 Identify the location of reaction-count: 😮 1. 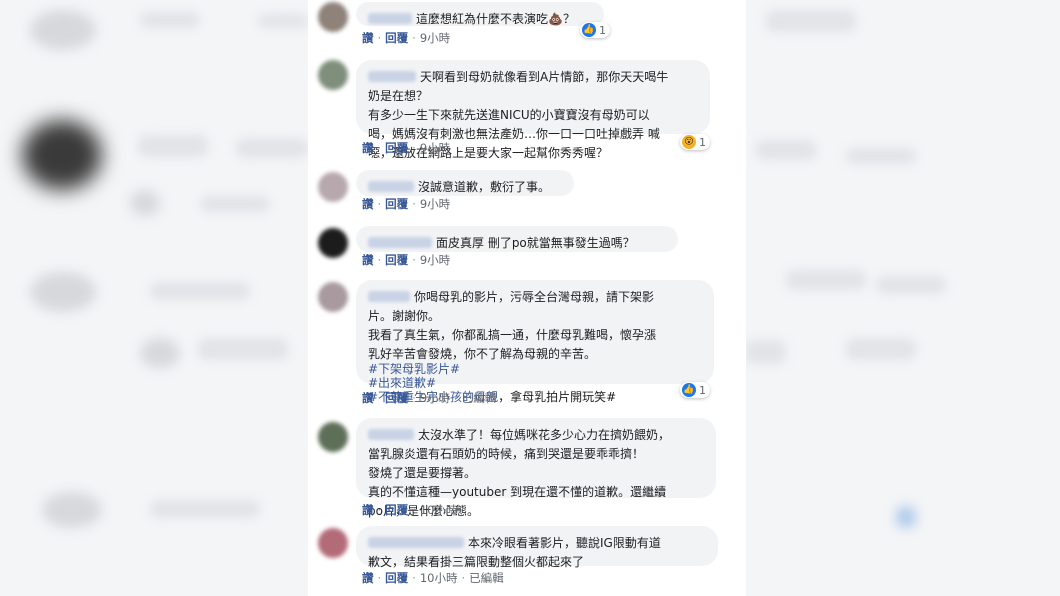
(695, 142).